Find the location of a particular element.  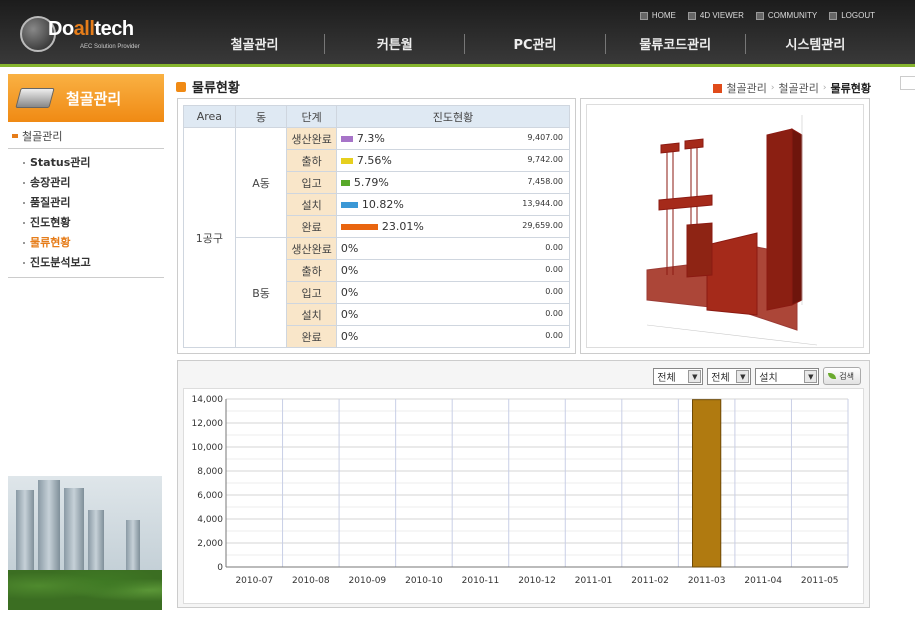

breadcrumb: 철골관리 › 철골관리 › 물류현황 is located at coordinates (792, 88).